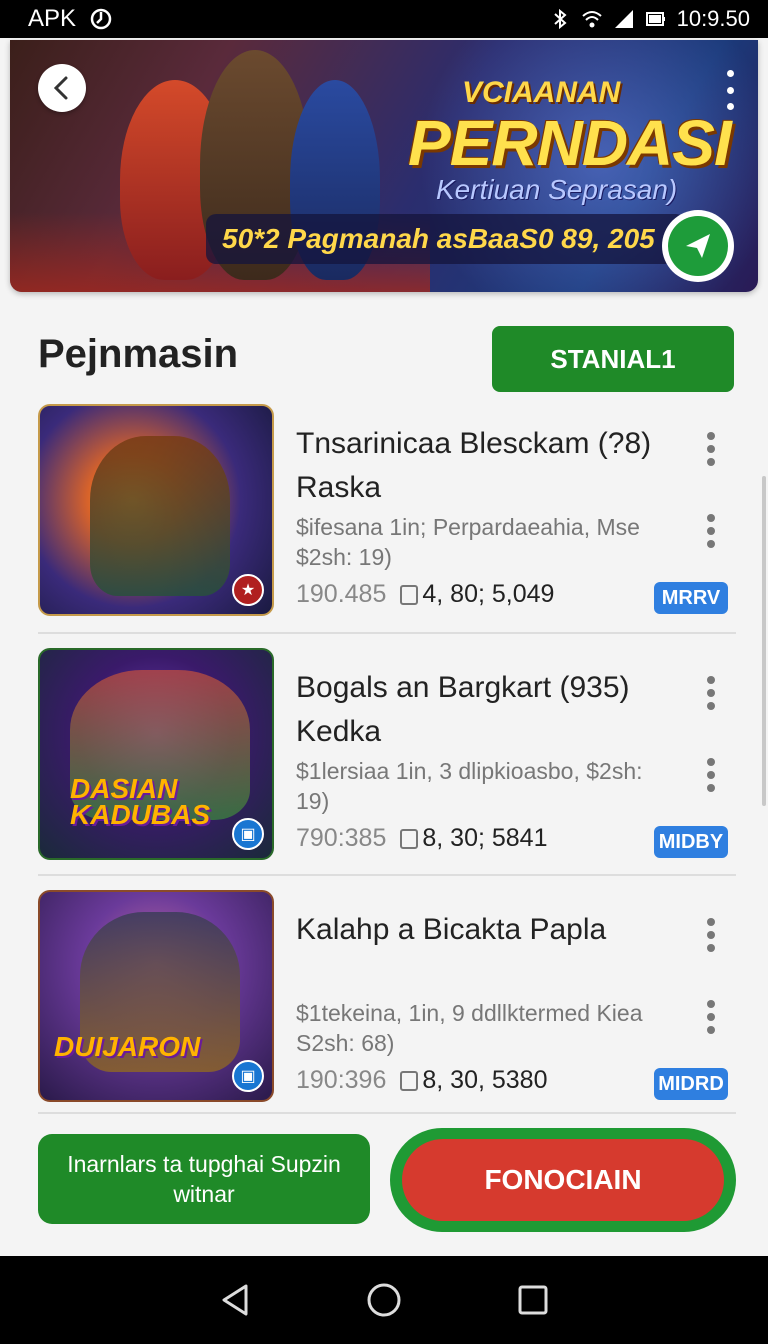 The width and height of the screenshot is (768, 1344). Describe the element at coordinates (341, 594) in the screenshot. I see `item-stat-primary: 190.485` at that location.